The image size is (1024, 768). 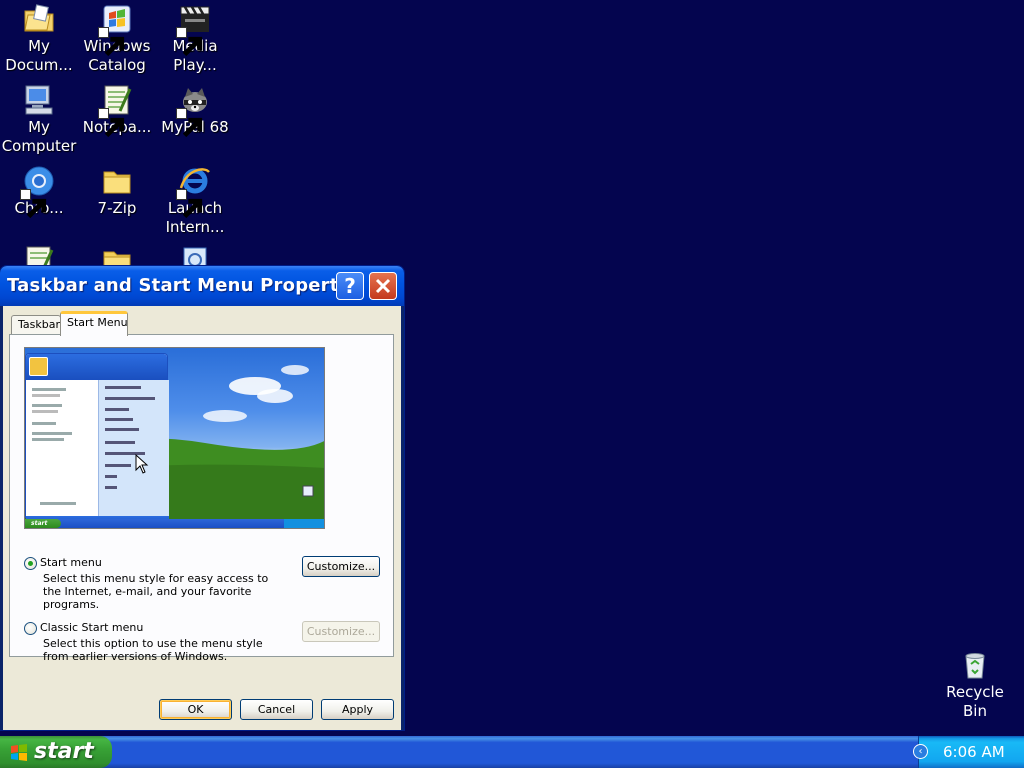 I want to click on windows-catalog-icon, so click(x=116, y=29).